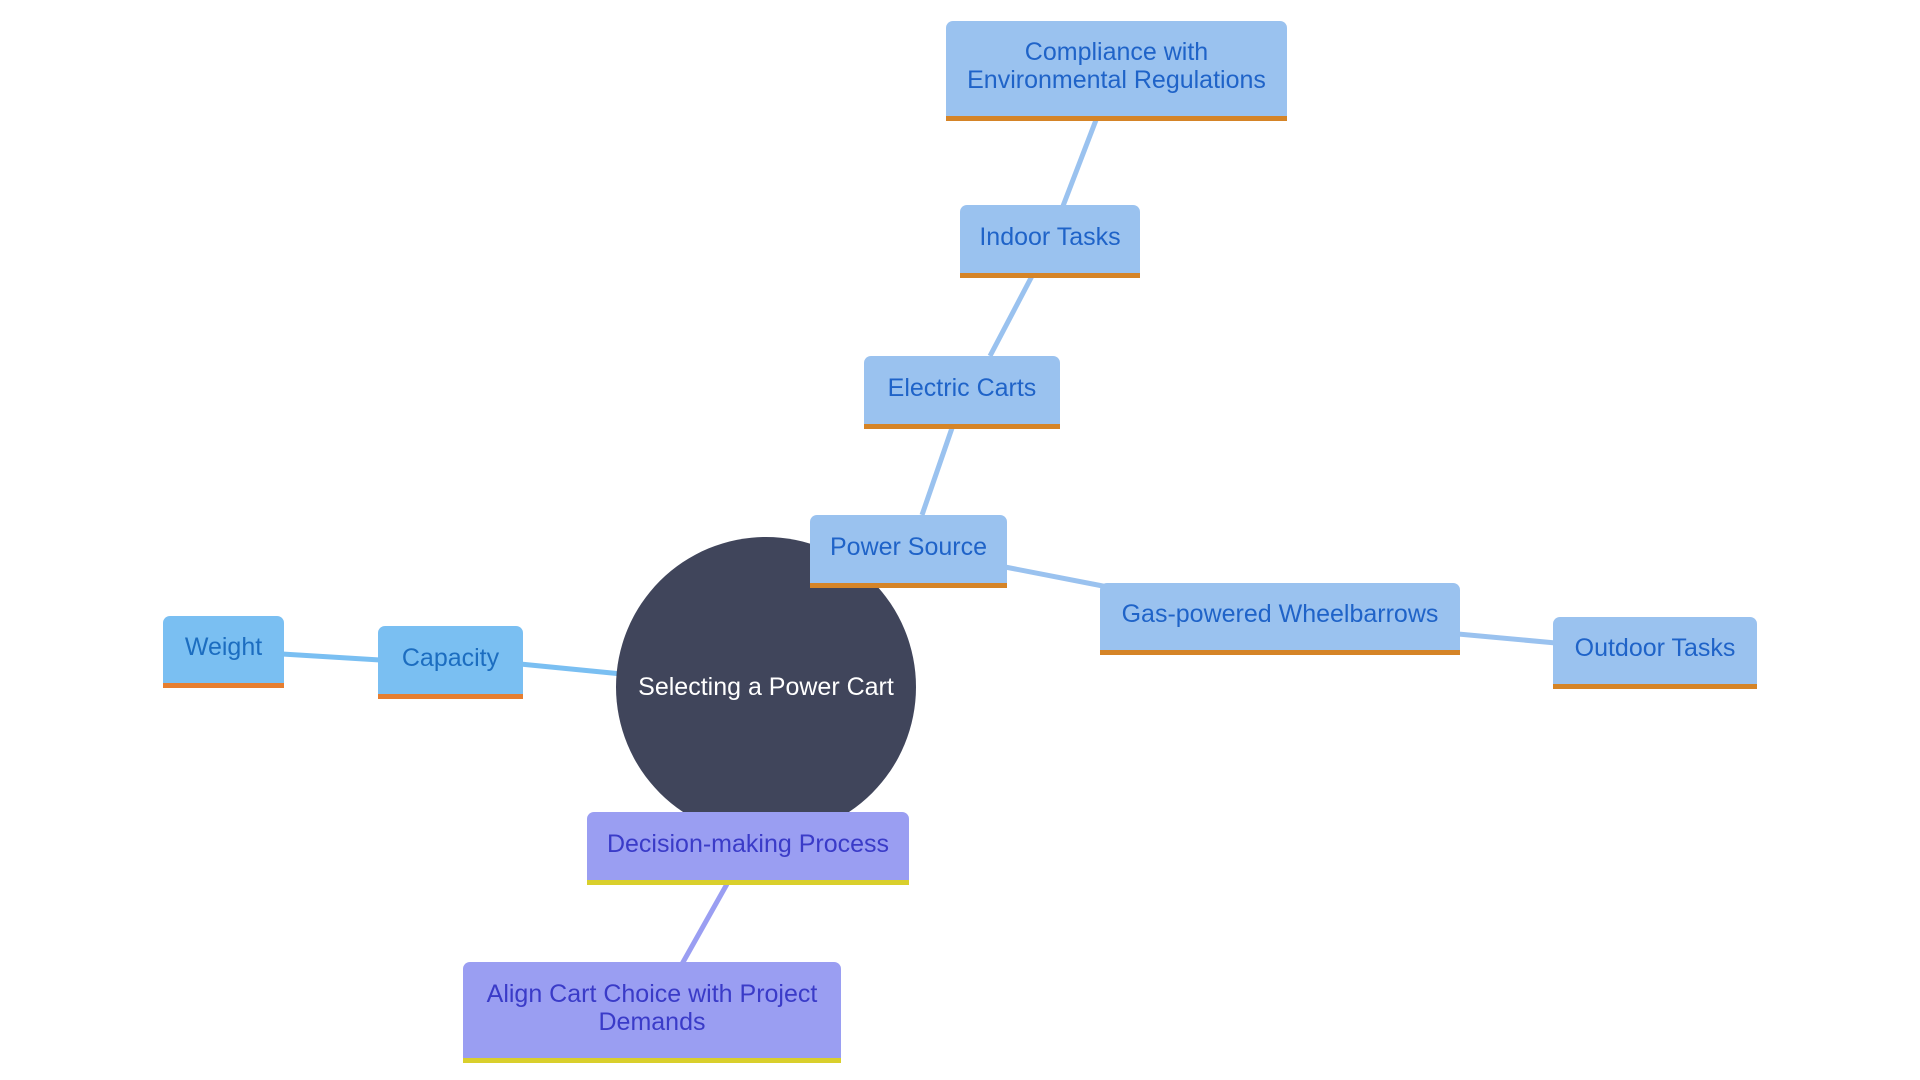 The height and width of the screenshot is (1080, 1920). I want to click on node-label: Align Cart Choice with Project Demands, so click(652, 1007).